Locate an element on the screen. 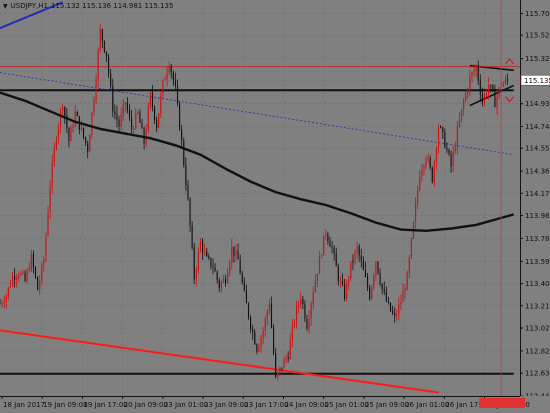  x-tick-label: 23 Jan 01:00 is located at coordinates (186, 405).